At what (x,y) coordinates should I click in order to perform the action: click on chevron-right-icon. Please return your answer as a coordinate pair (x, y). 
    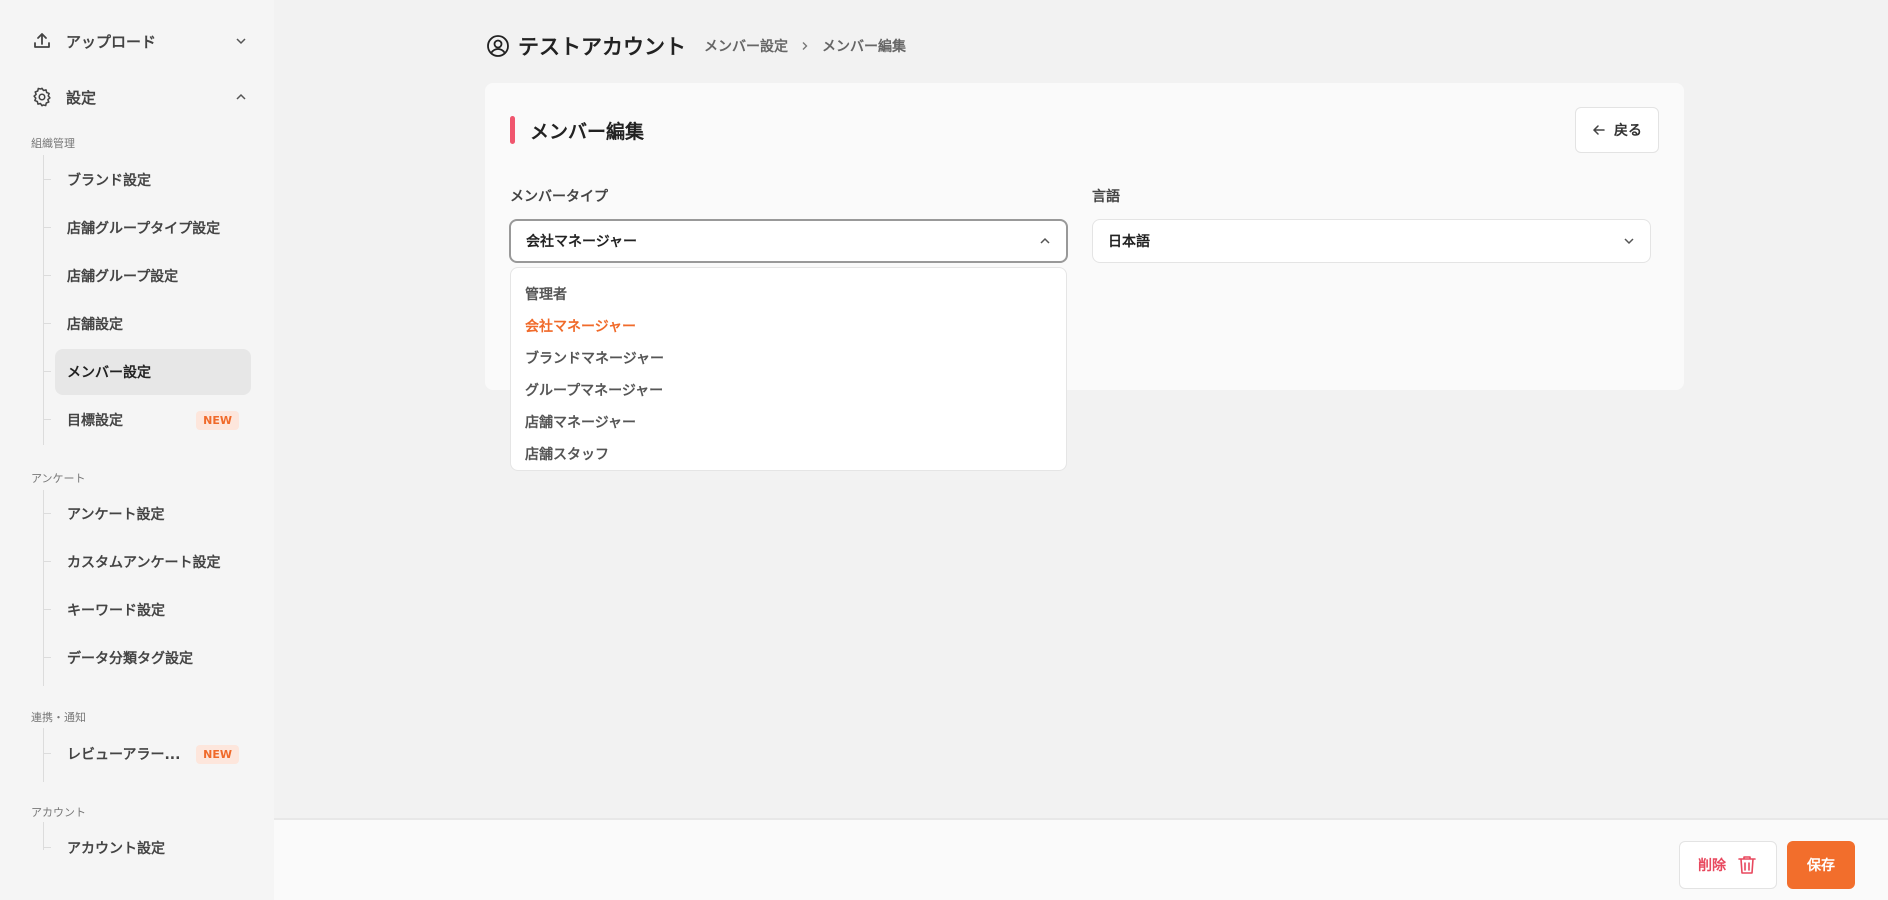
    Looking at the image, I should click on (805, 46).